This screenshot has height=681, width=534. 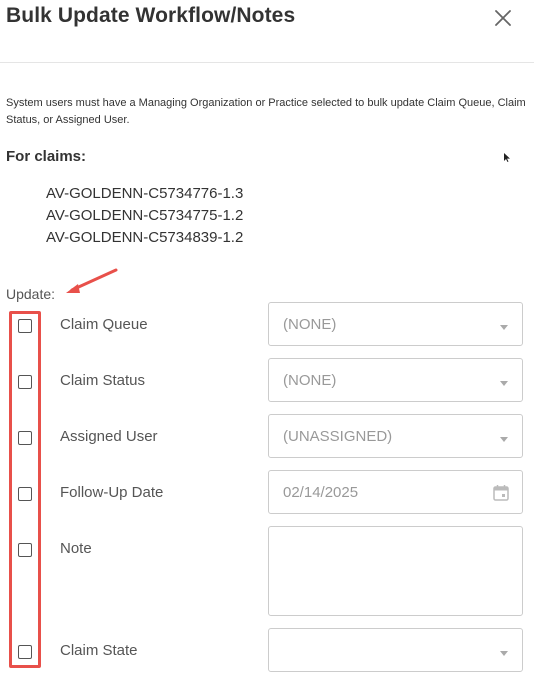 I want to click on close-icon, so click(x=503, y=18).